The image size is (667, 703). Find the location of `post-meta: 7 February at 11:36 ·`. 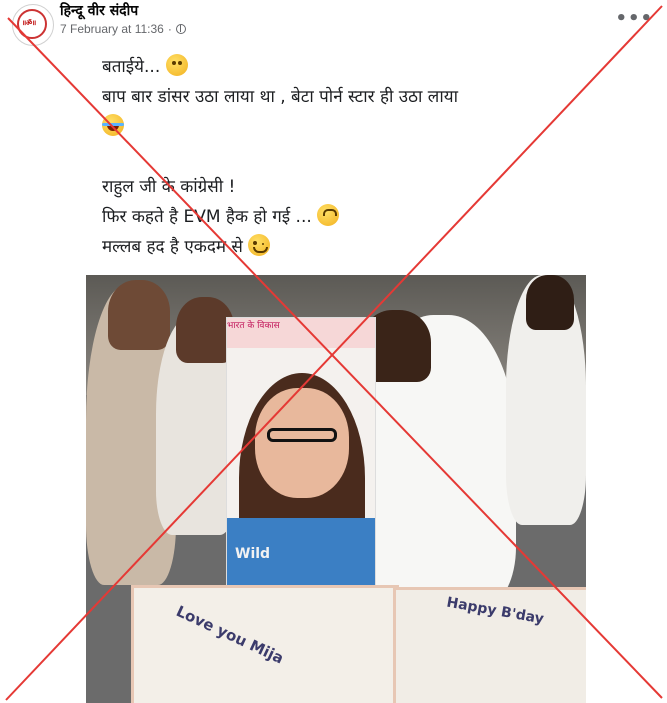

post-meta: 7 February at 11:36 · is located at coordinates (123, 29).